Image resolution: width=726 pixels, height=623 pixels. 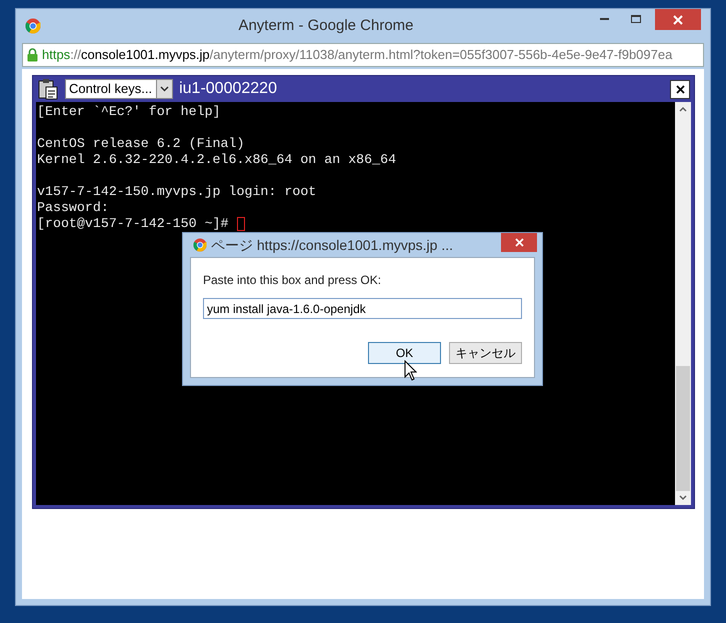 What do you see at coordinates (683, 303) in the screenshot?
I see `scrollbar` at bounding box center [683, 303].